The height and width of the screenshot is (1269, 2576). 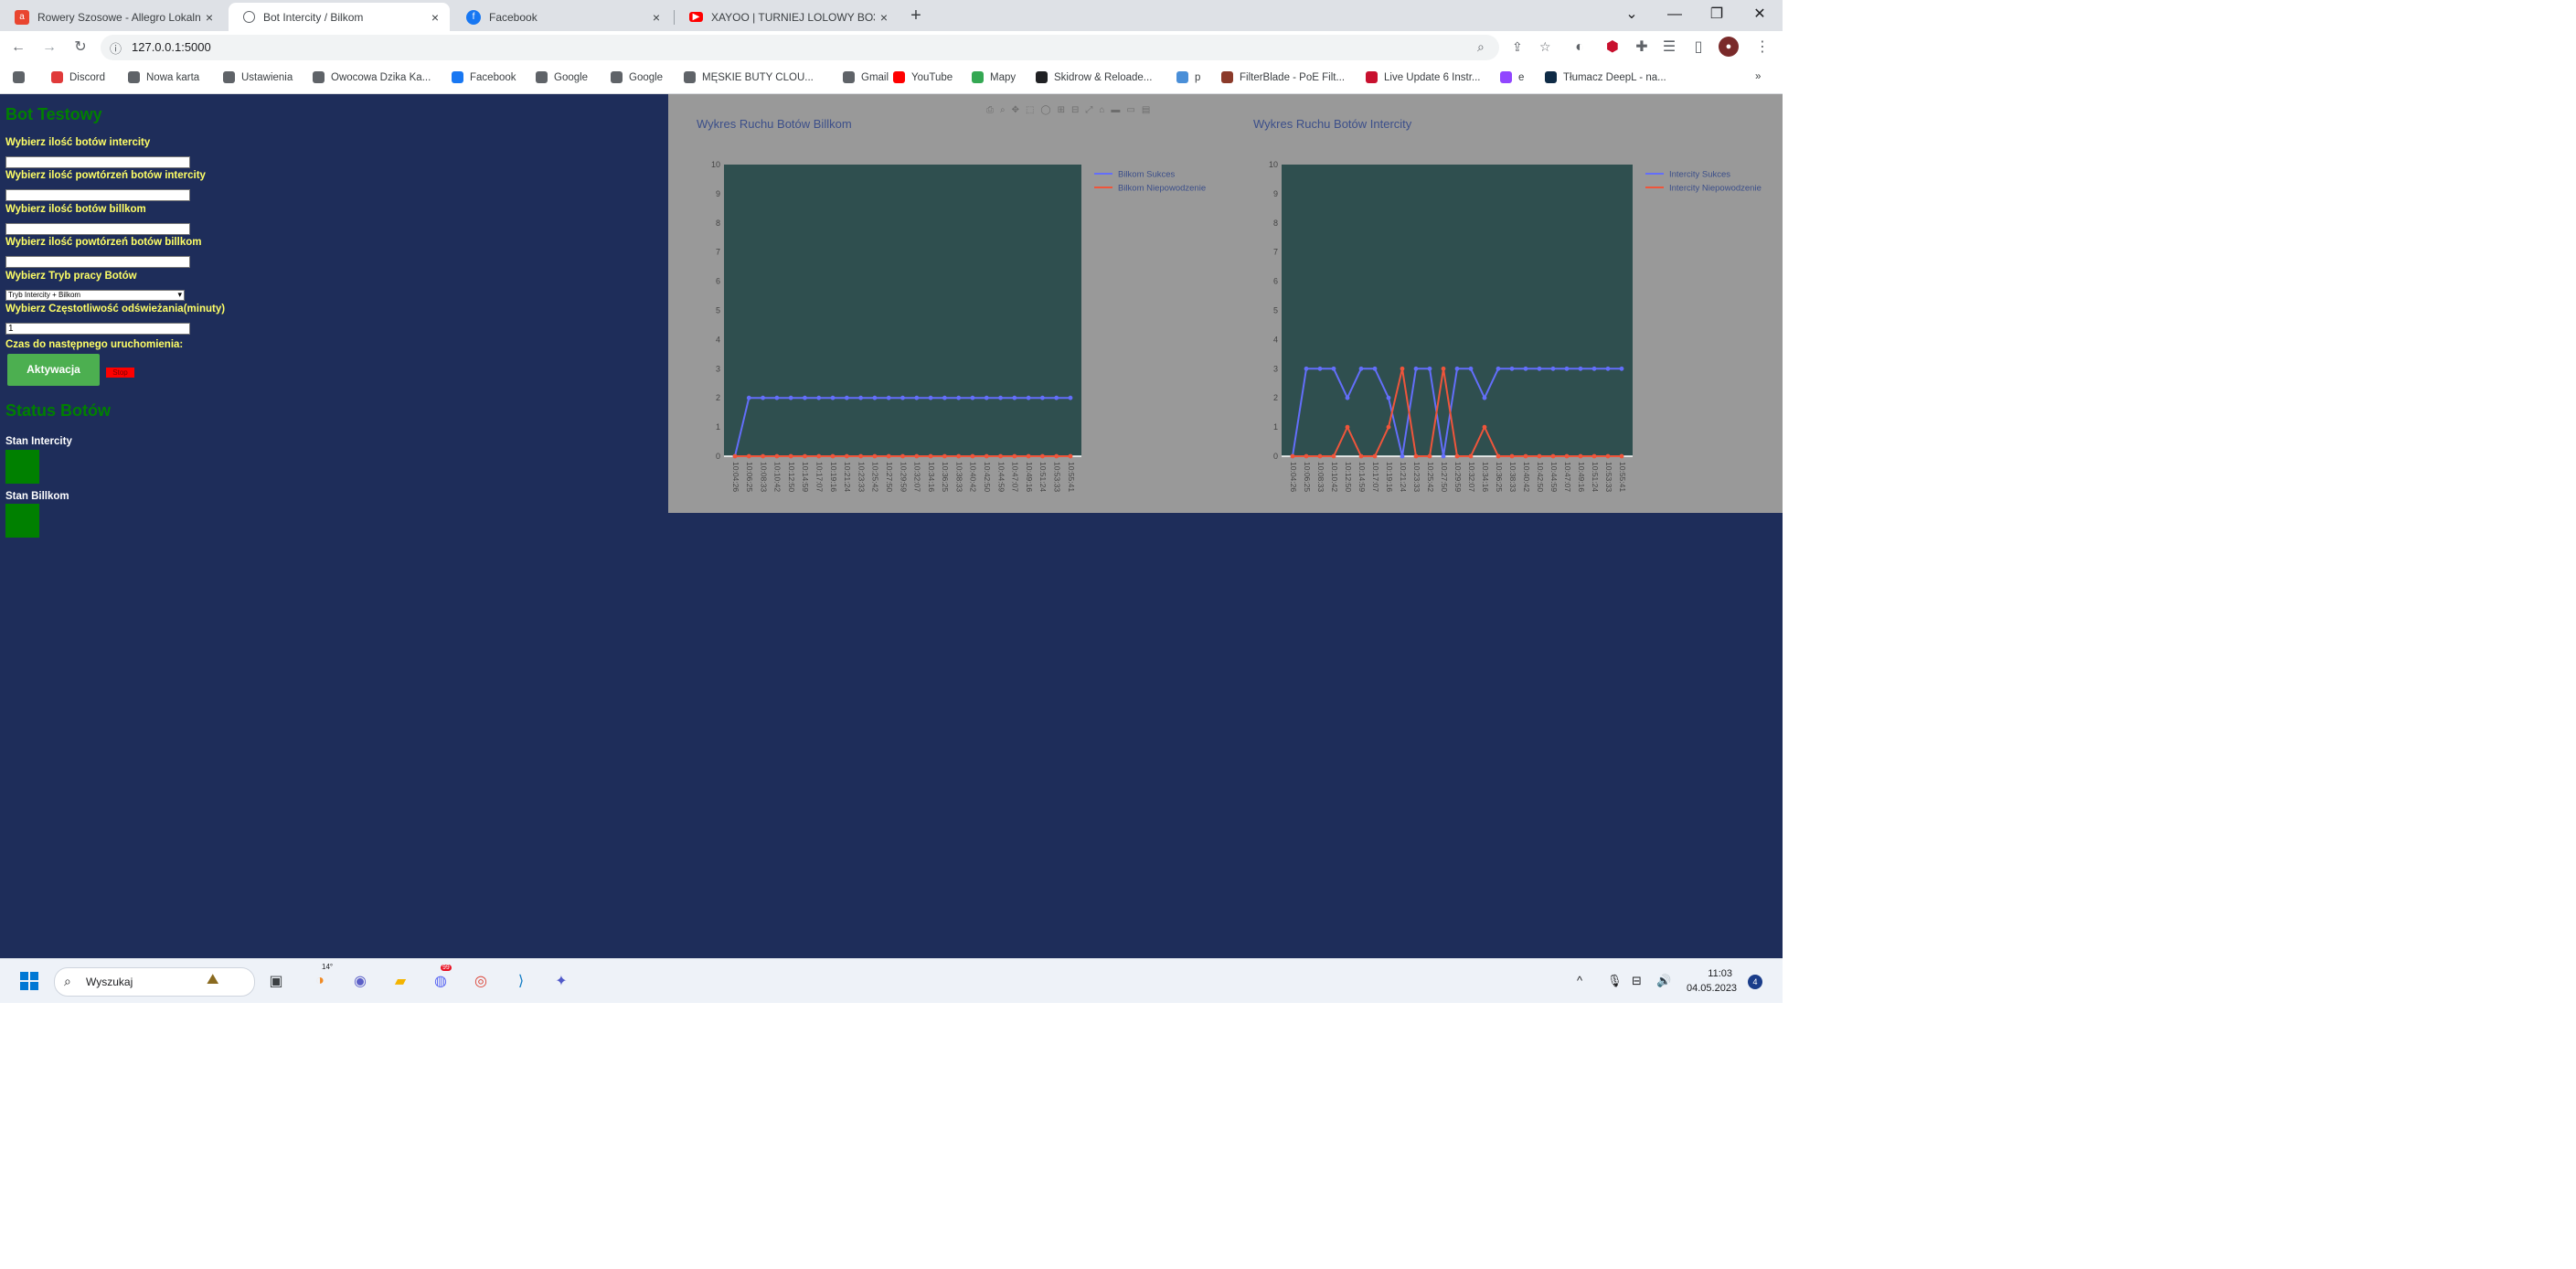 What do you see at coordinates (1674, 15) in the screenshot?
I see `minimize-button: —` at bounding box center [1674, 15].